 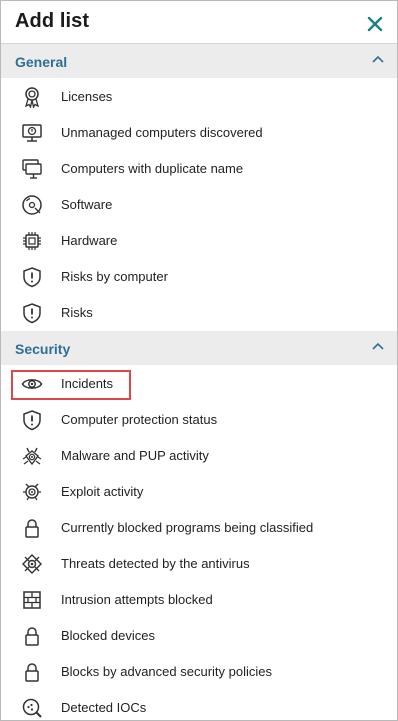 I want to click on section-label: General, so click(x=41, y=62).